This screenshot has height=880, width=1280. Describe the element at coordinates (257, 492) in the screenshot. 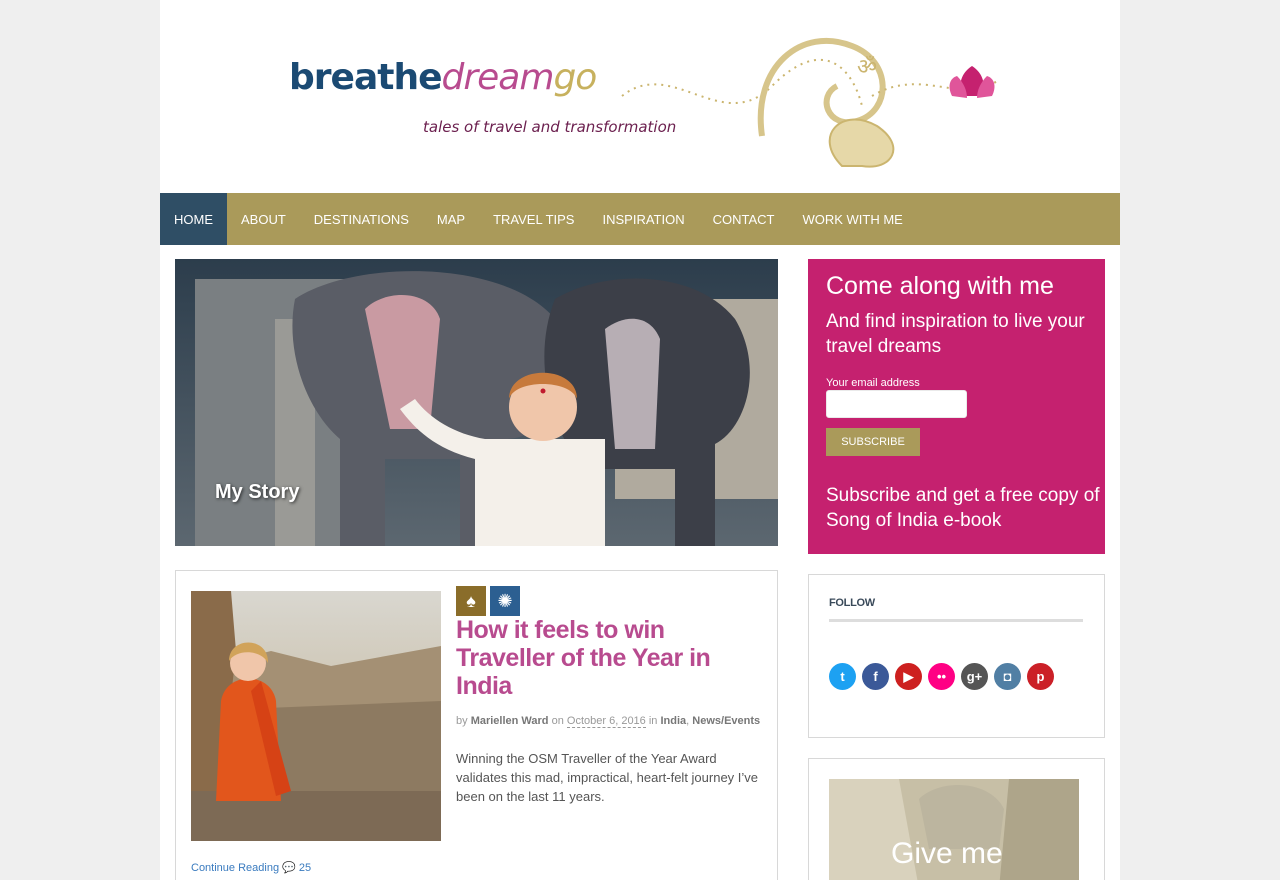

I see `hero-caption: My Story` at that location.